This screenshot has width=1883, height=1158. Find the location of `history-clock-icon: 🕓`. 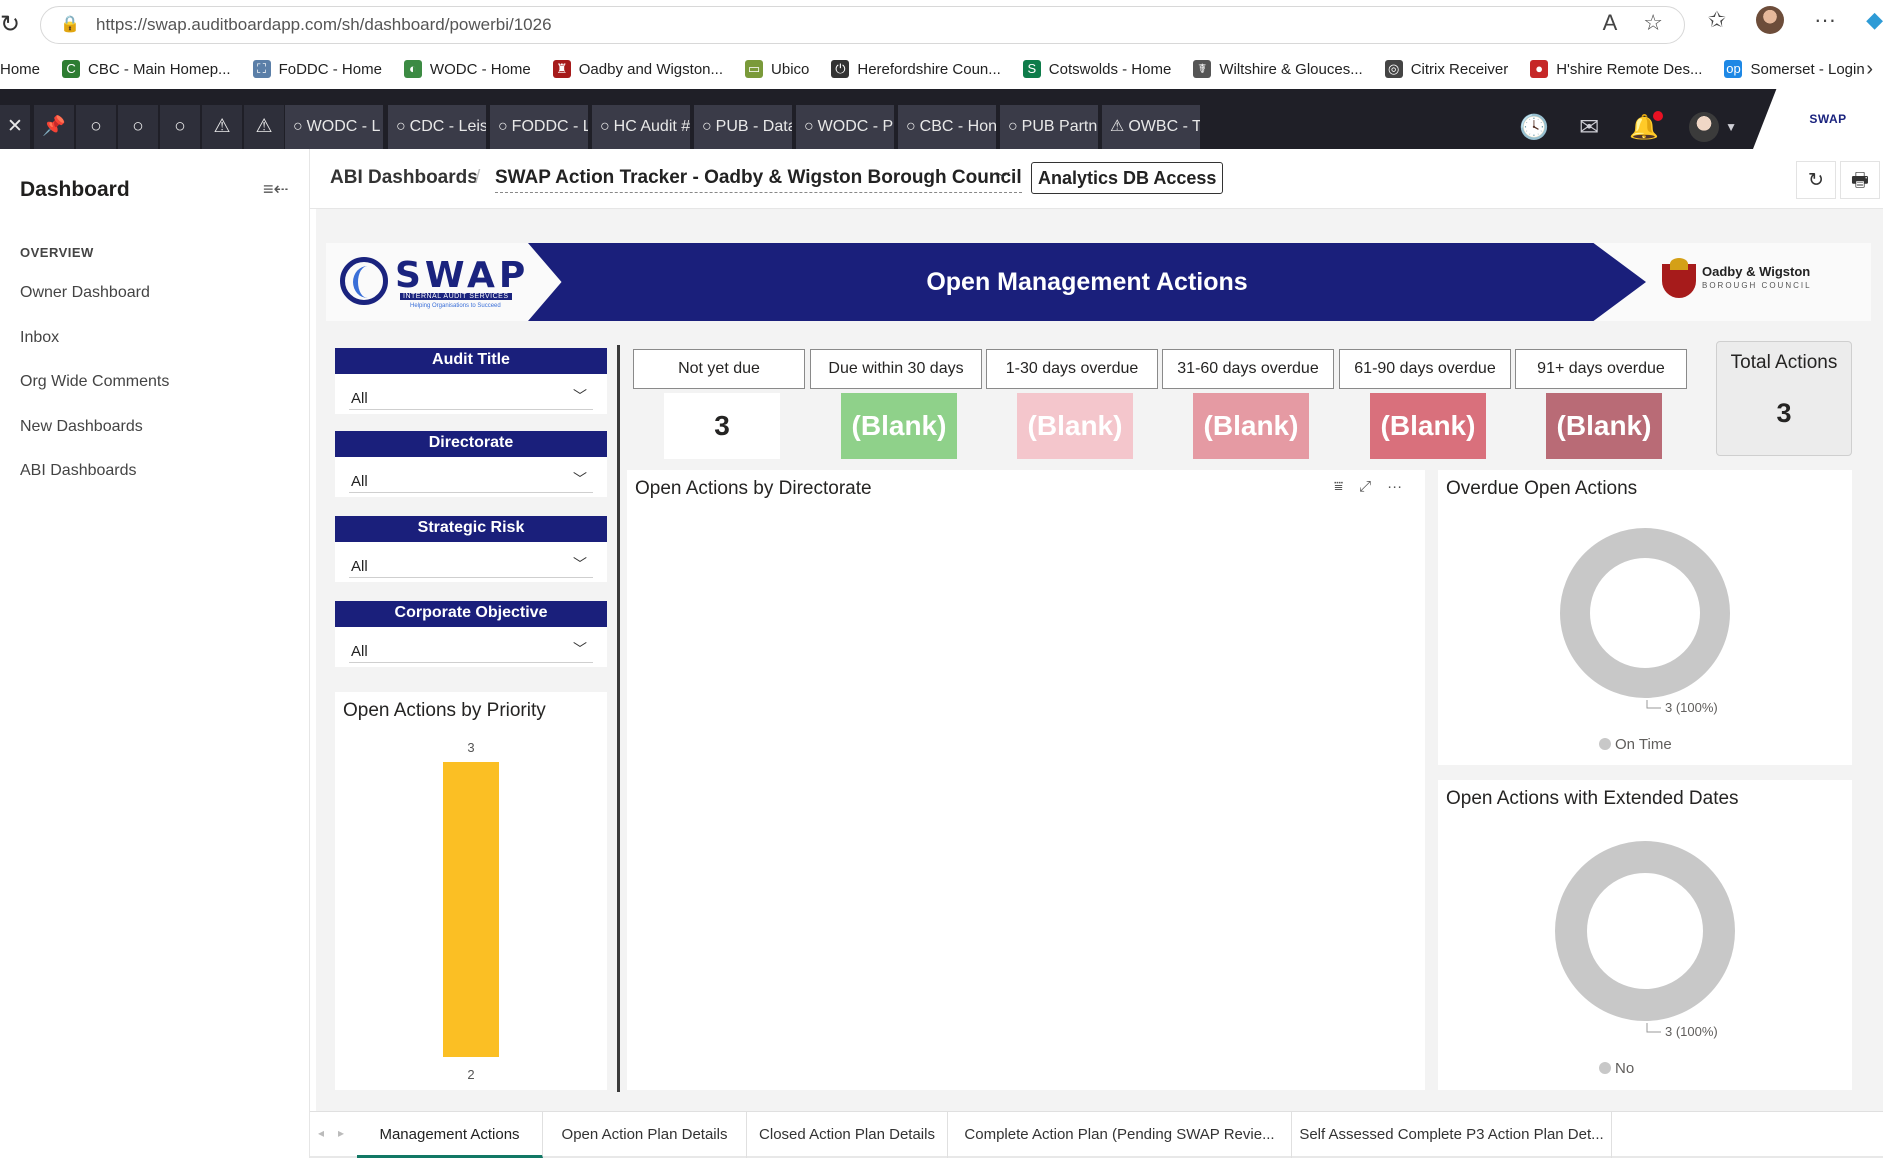

history-clock-icon: 🕓 is located at coordinates (1534, 127).